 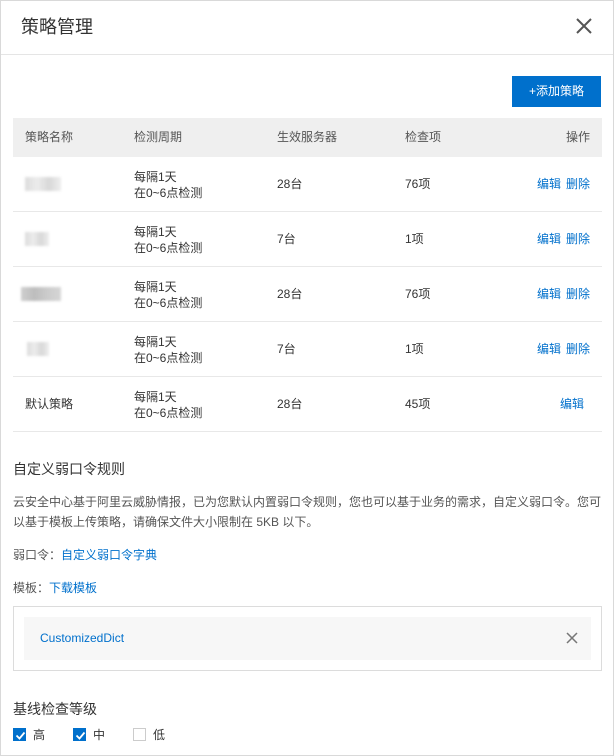 I want to click on uploaded-file-item: CustomizedDict, so click(x=307, y=638).